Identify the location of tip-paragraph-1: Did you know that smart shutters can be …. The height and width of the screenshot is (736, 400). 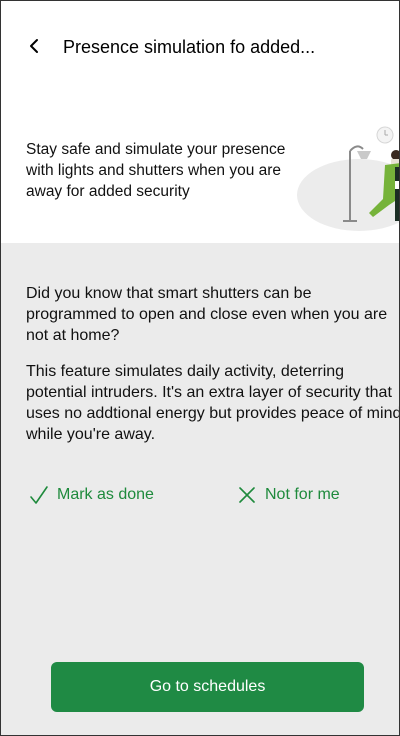
(207, 314).